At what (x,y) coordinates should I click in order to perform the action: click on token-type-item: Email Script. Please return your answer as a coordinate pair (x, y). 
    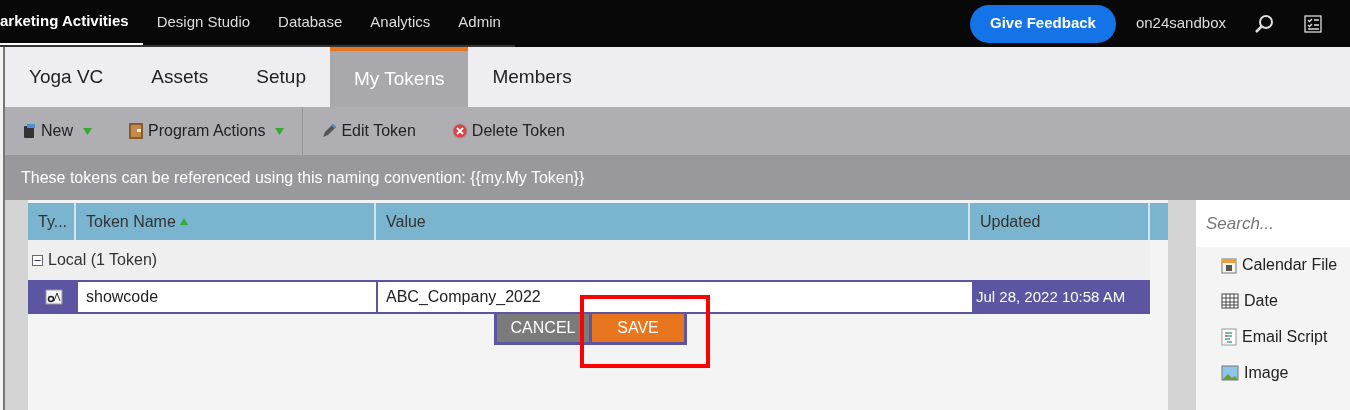
    Looking at the image, I should click on (1273, 337).